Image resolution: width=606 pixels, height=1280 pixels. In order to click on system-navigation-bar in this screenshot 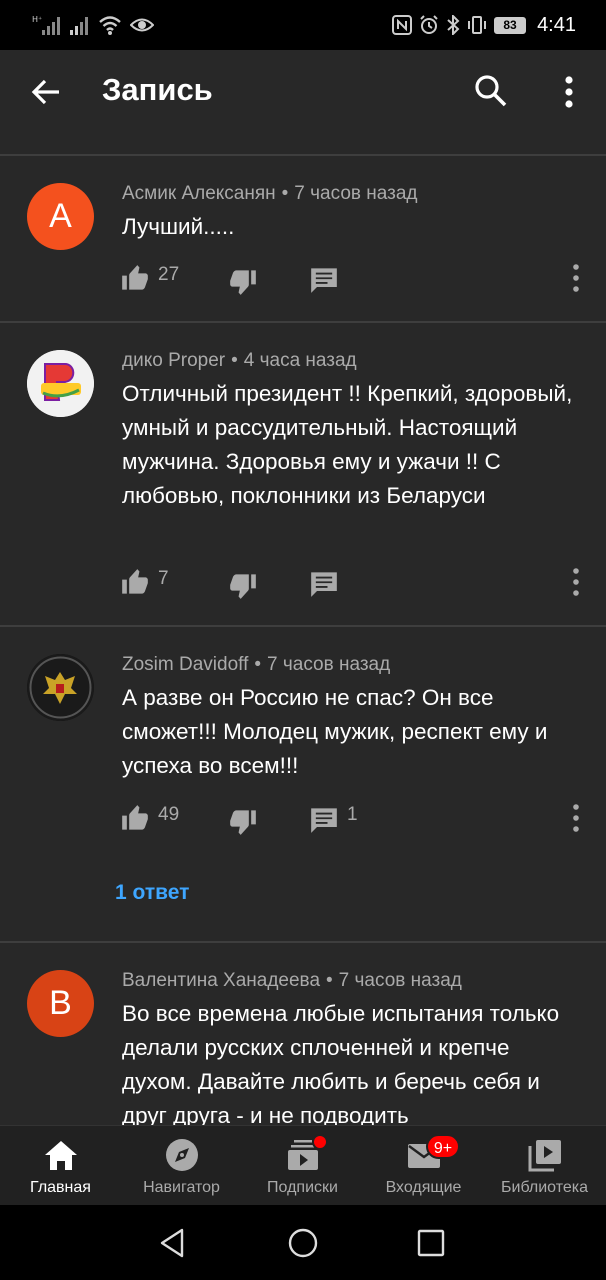, I will do `click(303, 1242)`.